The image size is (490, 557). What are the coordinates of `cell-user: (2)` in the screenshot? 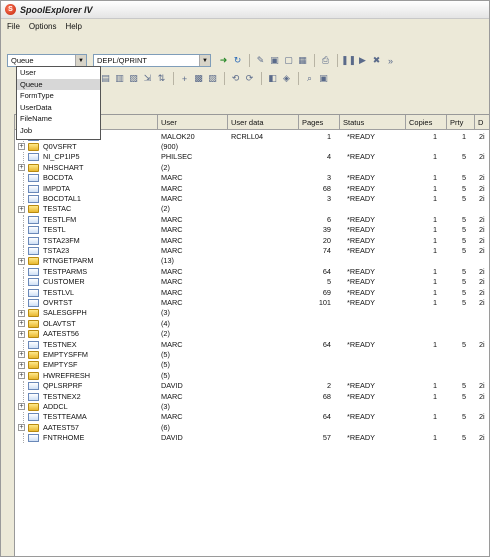 It's located at (165, 209).